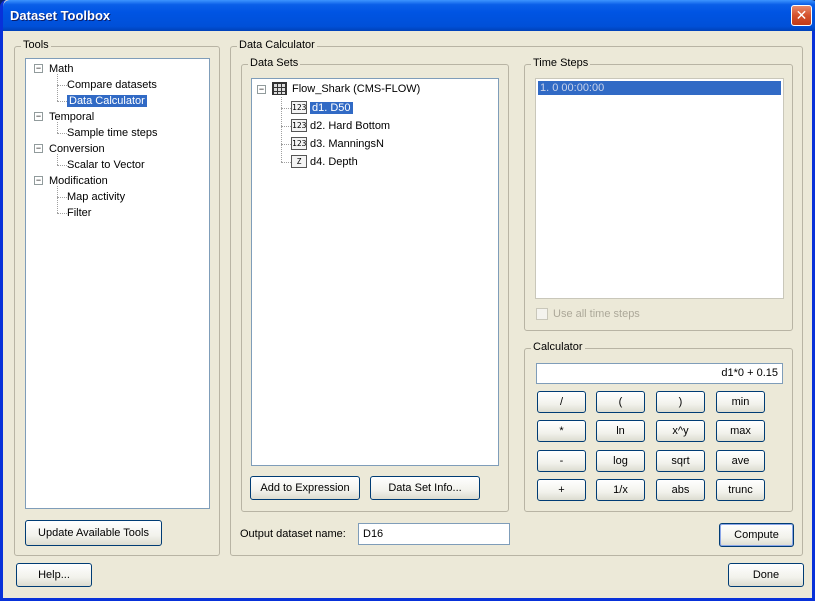 The height and width of the screenshot is (601, 815). I want to click on dataset-item: d1. D50, so click(331, 108).